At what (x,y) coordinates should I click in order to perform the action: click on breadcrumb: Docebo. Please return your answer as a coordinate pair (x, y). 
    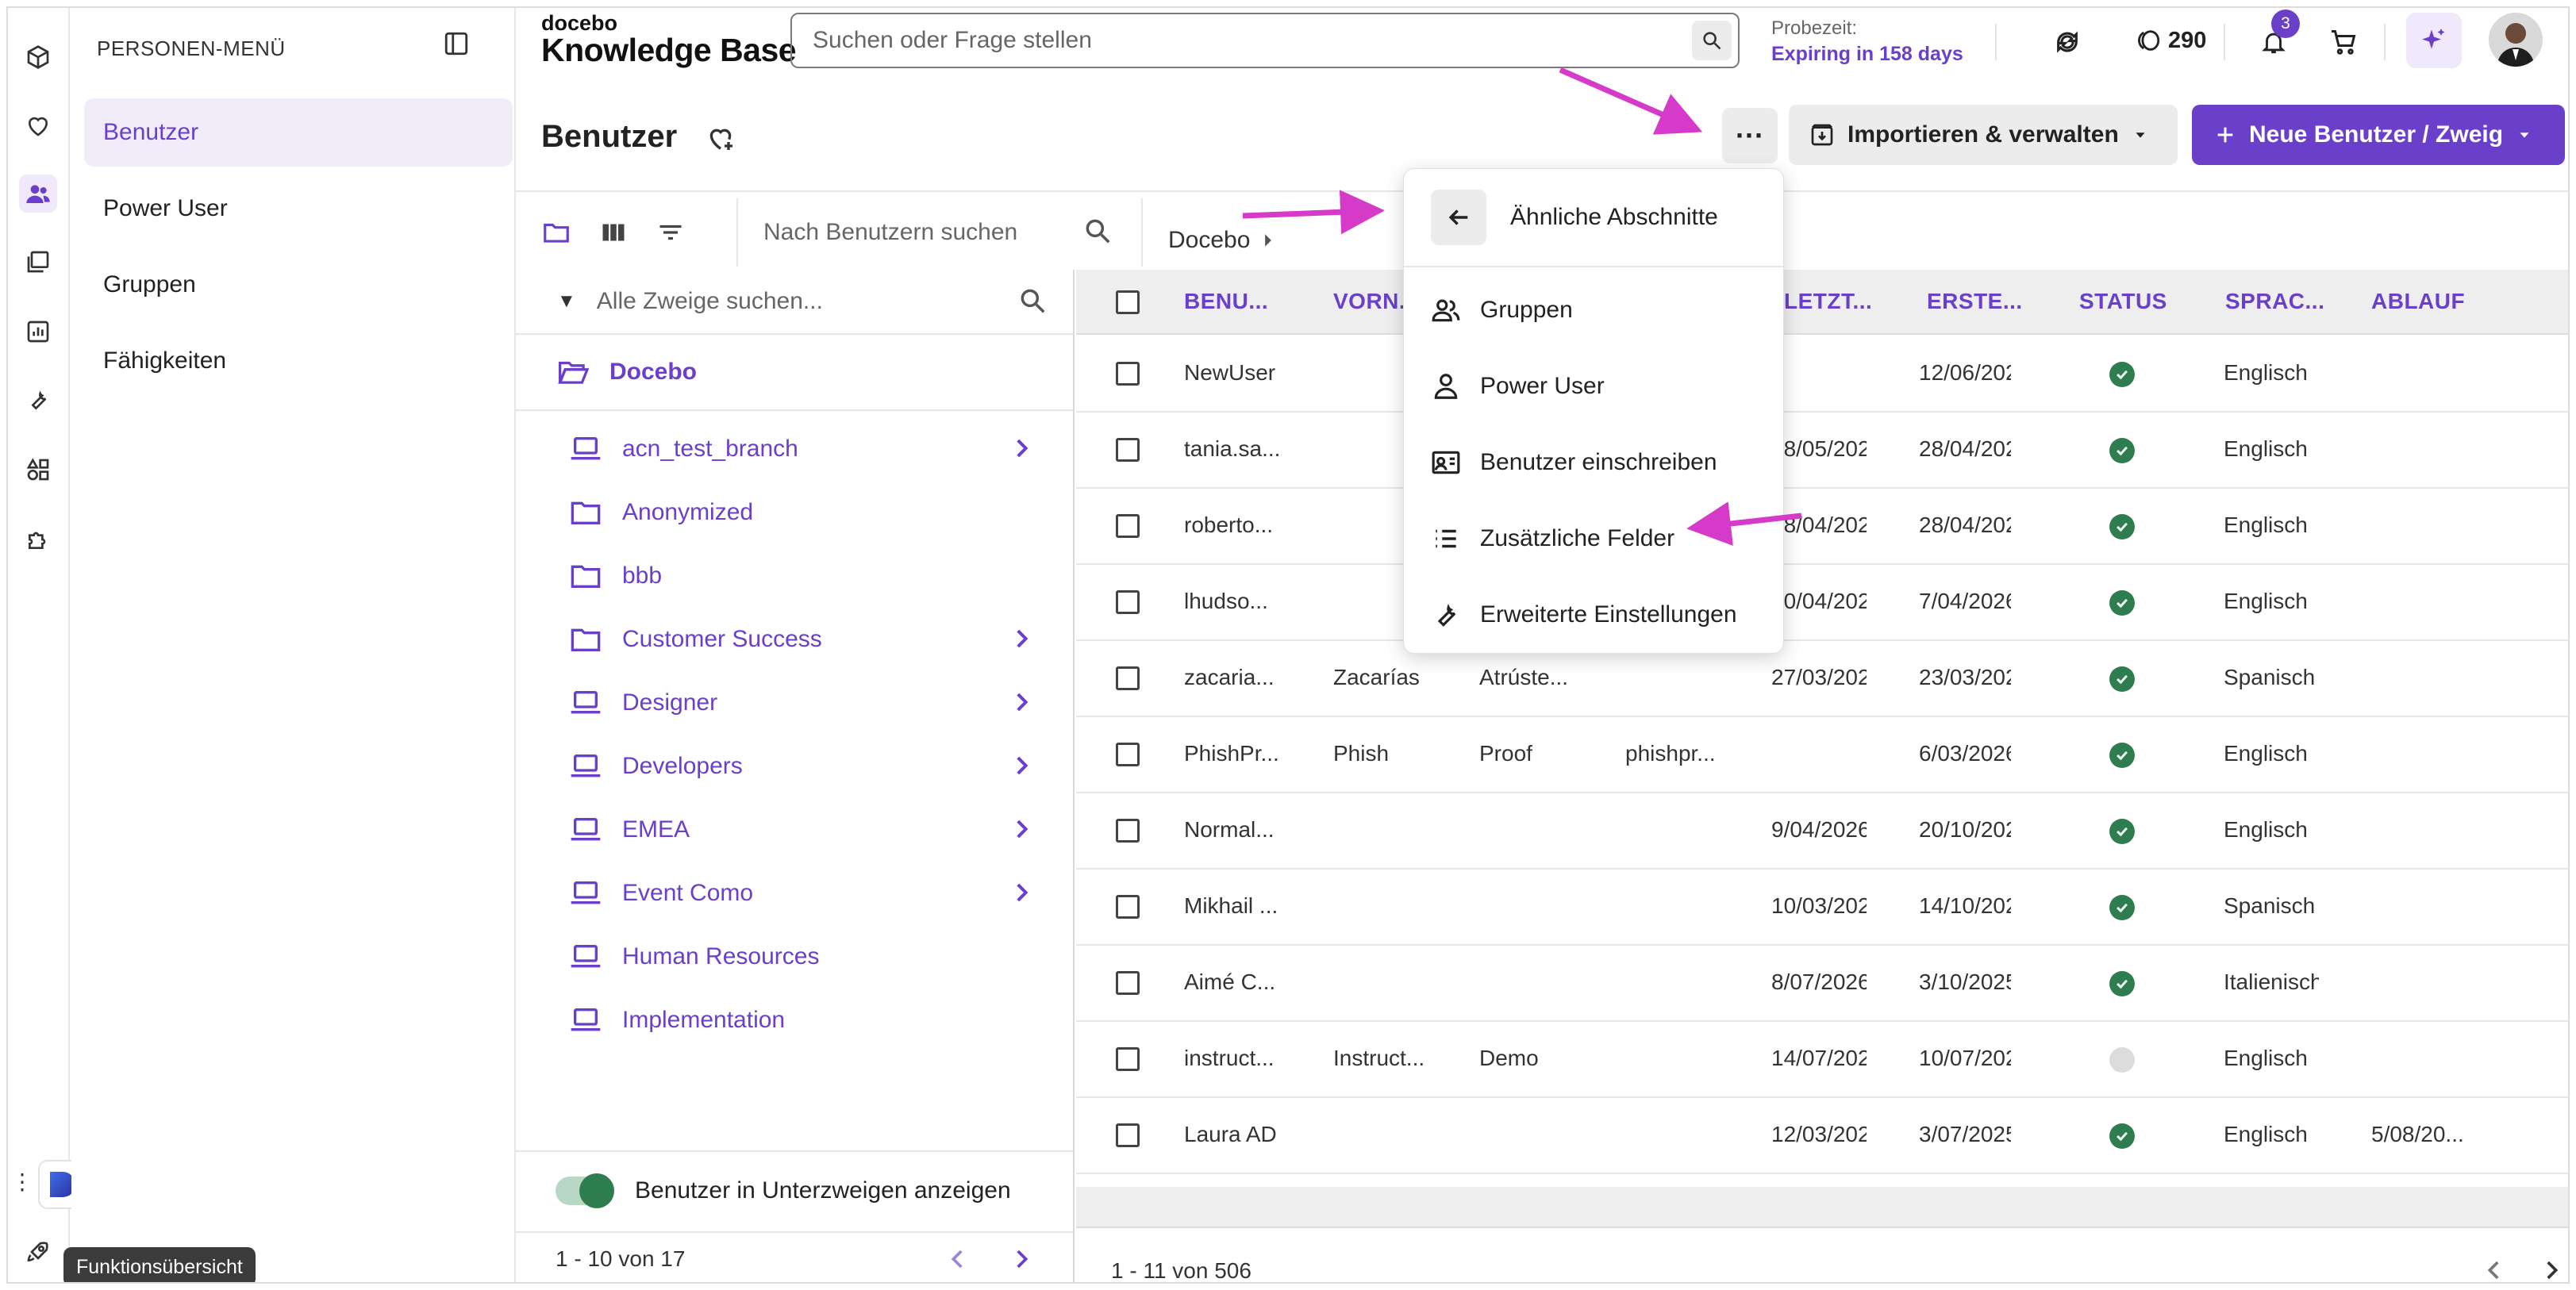
    Looking at the image, I should click on (1221, 240).